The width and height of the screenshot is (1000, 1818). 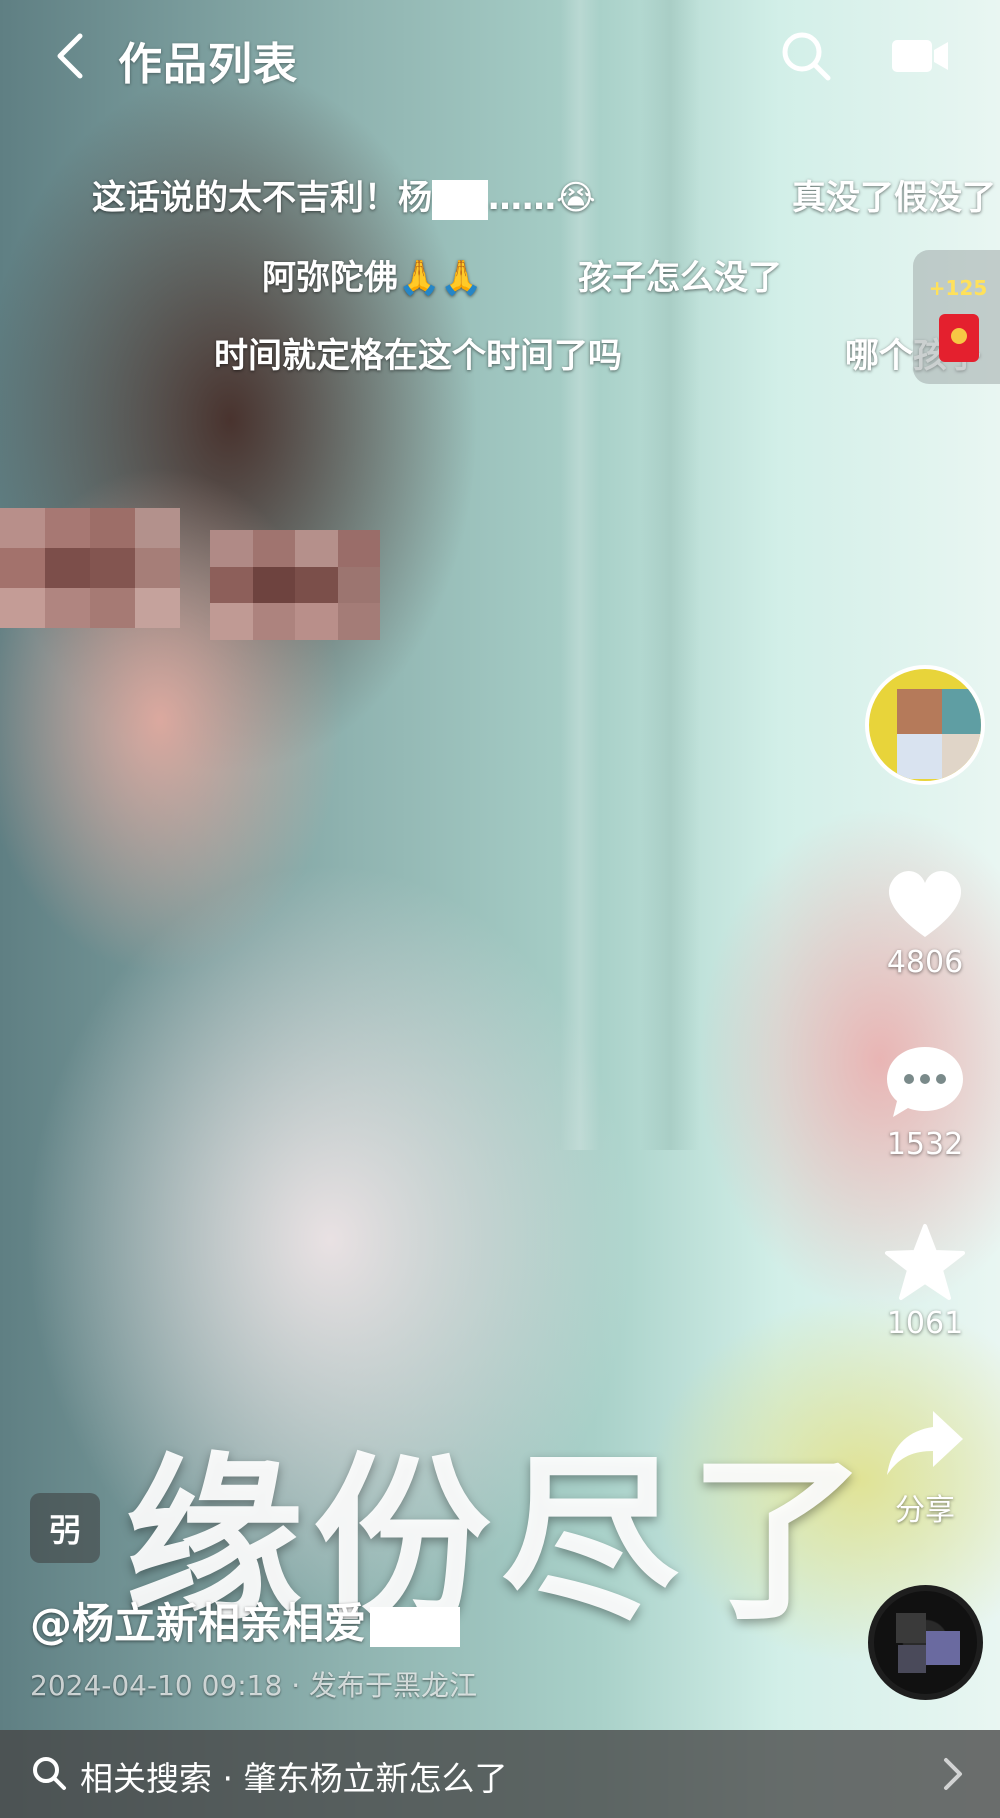 I want to click on back-button, so click(x=70, y=56).